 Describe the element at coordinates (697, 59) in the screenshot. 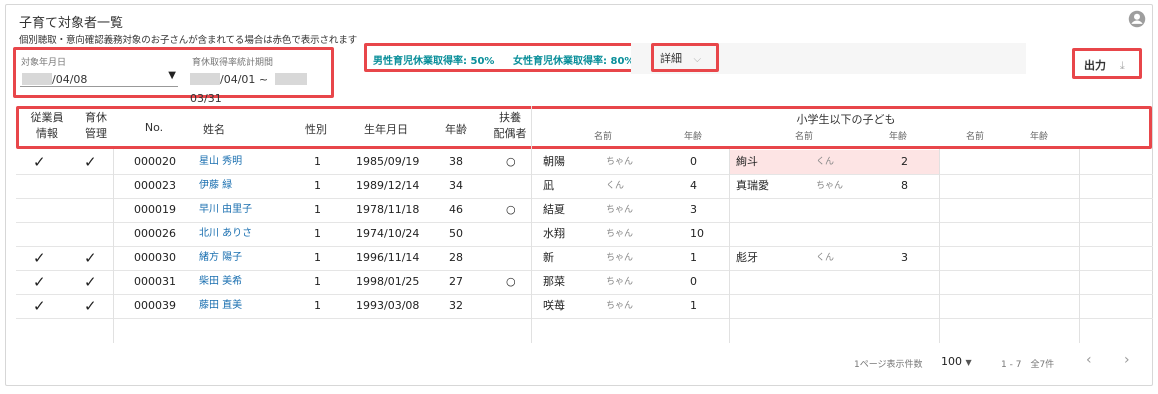

I see `chevron-down-icon: ⌵` at that location.